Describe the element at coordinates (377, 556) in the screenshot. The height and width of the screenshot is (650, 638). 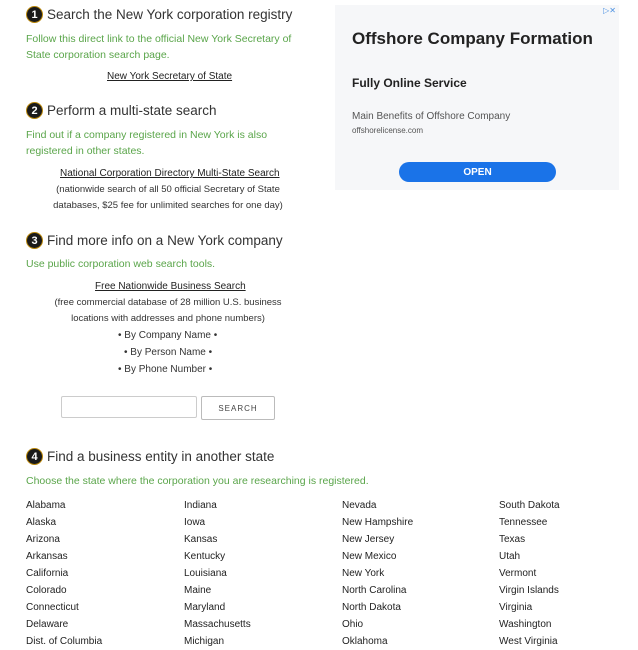
I see `state-link: New Mexico` at that location.